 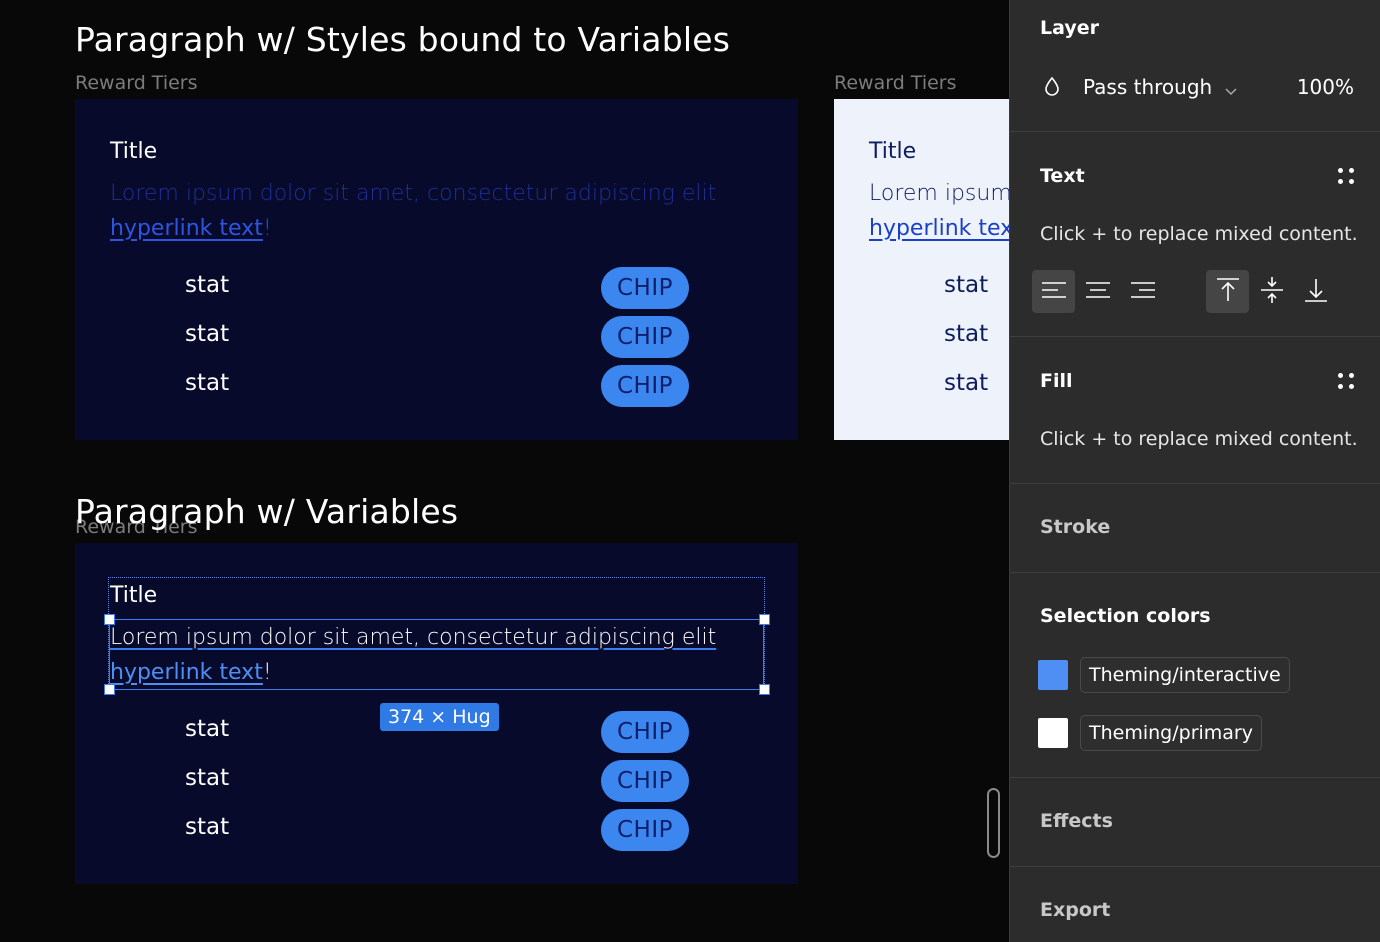 I want to click on align-middle-icon, so click(x=1272, y=292).